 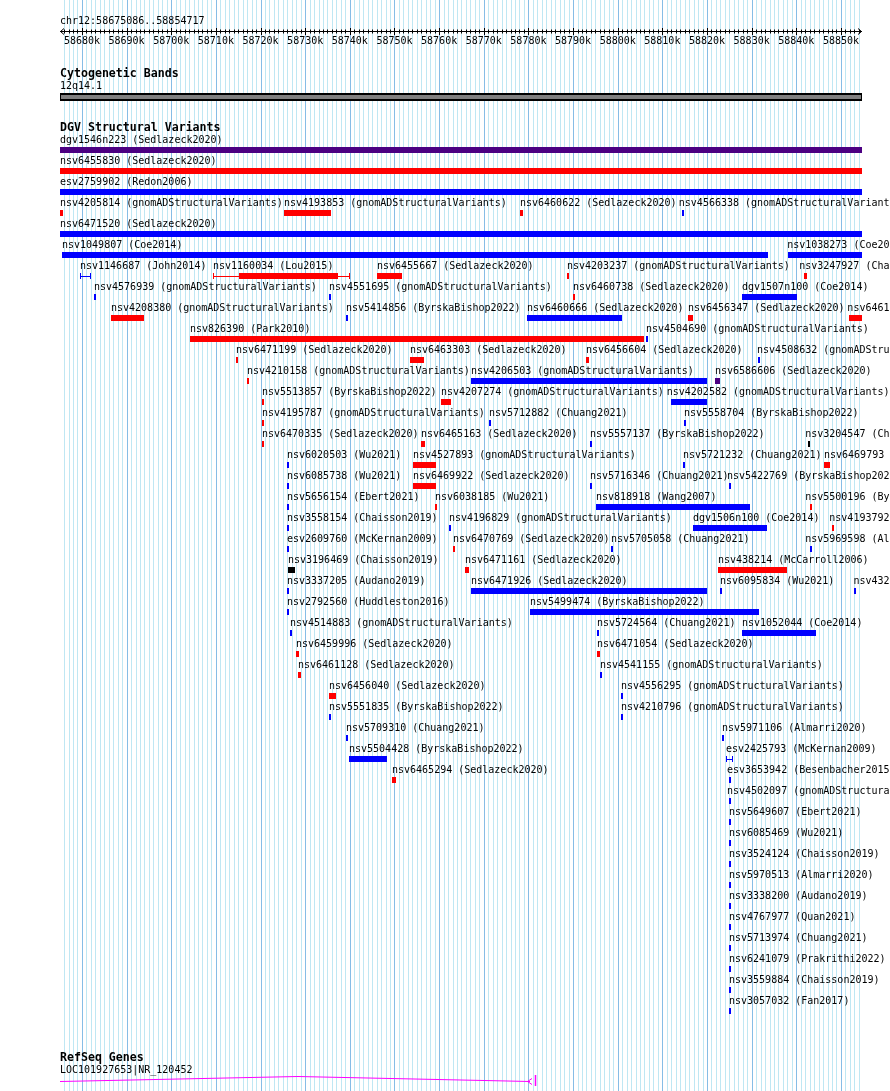 What do you see at coordinates (847, 539) in the screenshot?
I see `variant-label: nsv5969598 (Al` at bounding box center [847, 539].